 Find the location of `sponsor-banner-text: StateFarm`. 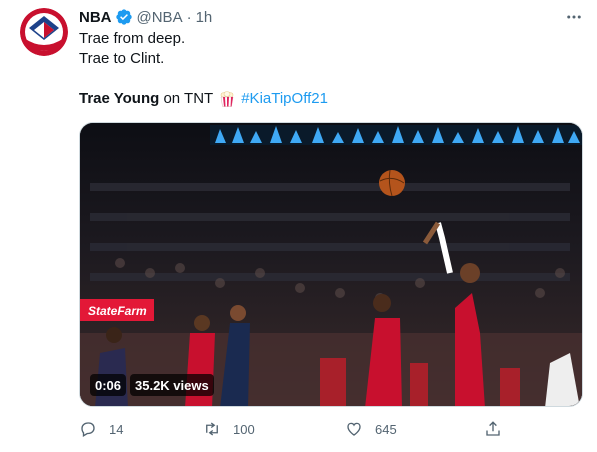

sponsor-banner-text: StateFarm is located at coordinates (117, 311).